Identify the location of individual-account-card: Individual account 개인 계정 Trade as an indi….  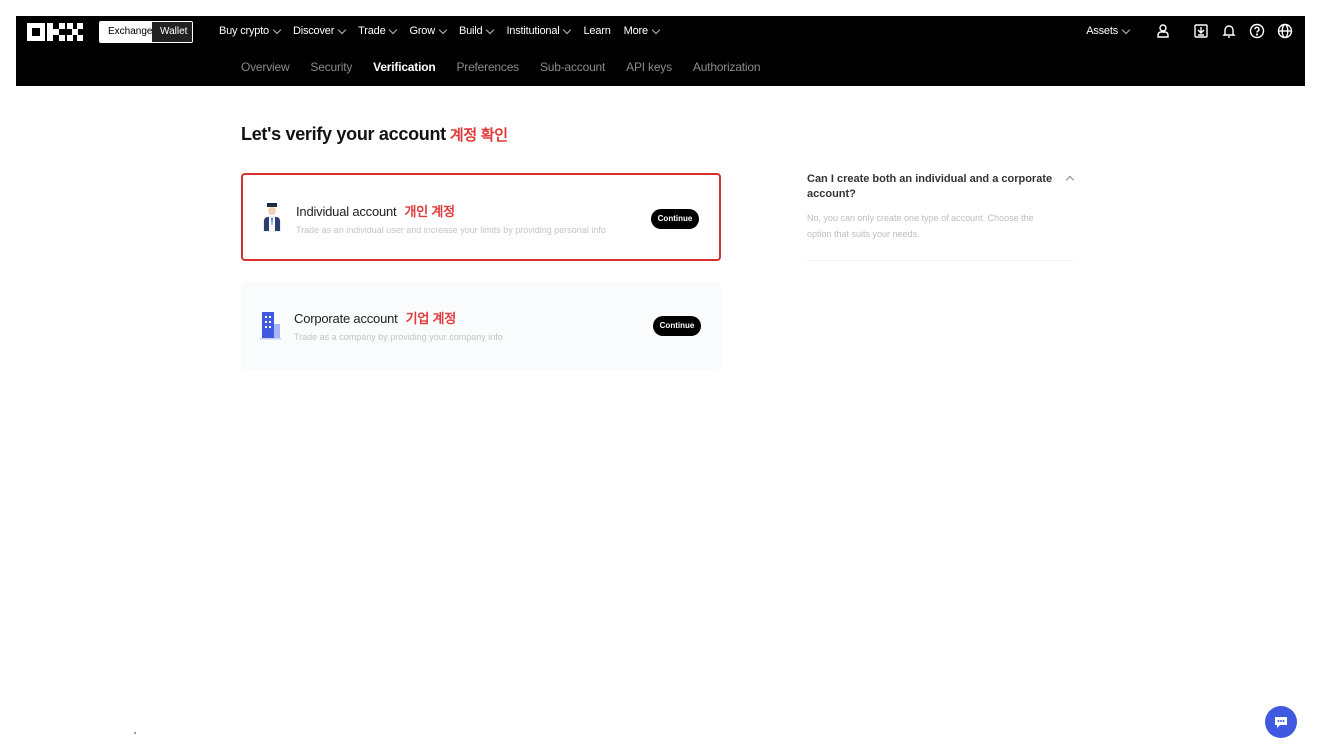
(481, 217).